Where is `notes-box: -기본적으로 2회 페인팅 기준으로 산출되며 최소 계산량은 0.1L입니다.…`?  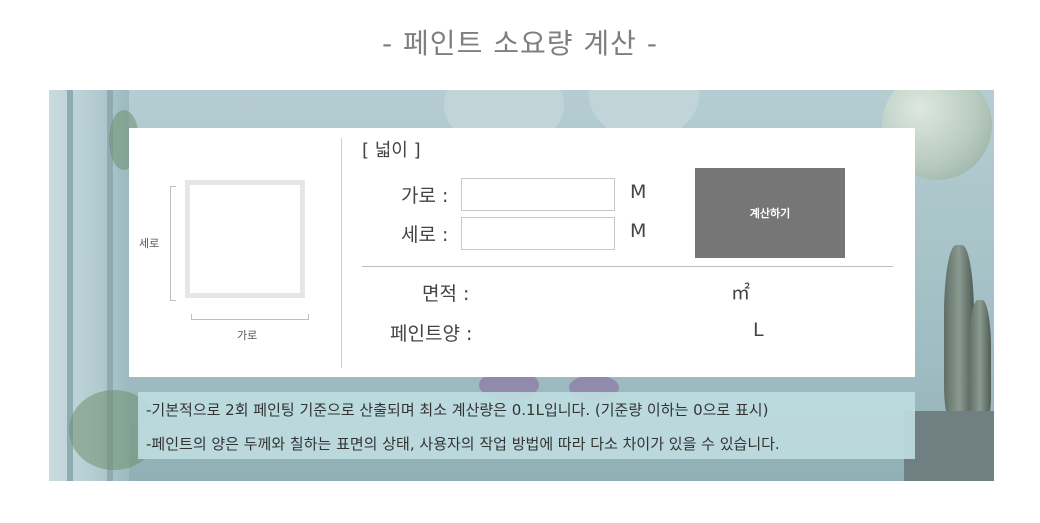 notes-box: -기본적으로 2회 페인팅 기준으로 산출되며 최소 계산량은 0.1L입니다.… is located at coordinates (526, 425).